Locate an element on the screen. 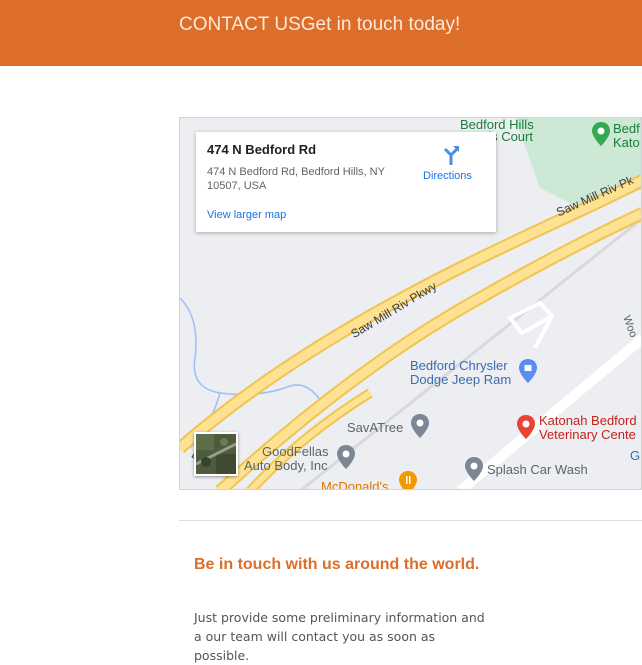  page-title: CONTACT USGet in touch today! is located at coordinates (320, 24).